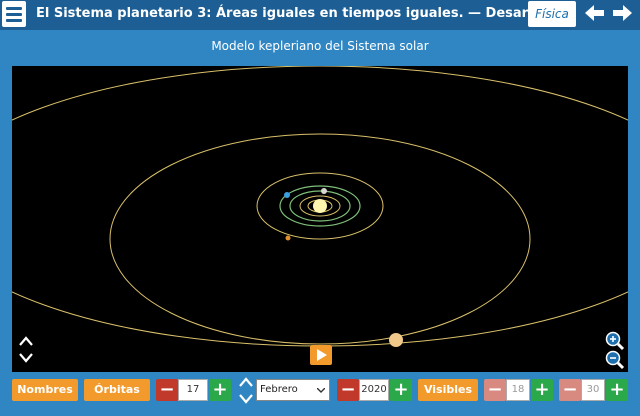 The width and height of the screenshot is (640, 416). Describe the element at coordinates (193, 390) in the screenshot. I see `day-field: 17` at that location.